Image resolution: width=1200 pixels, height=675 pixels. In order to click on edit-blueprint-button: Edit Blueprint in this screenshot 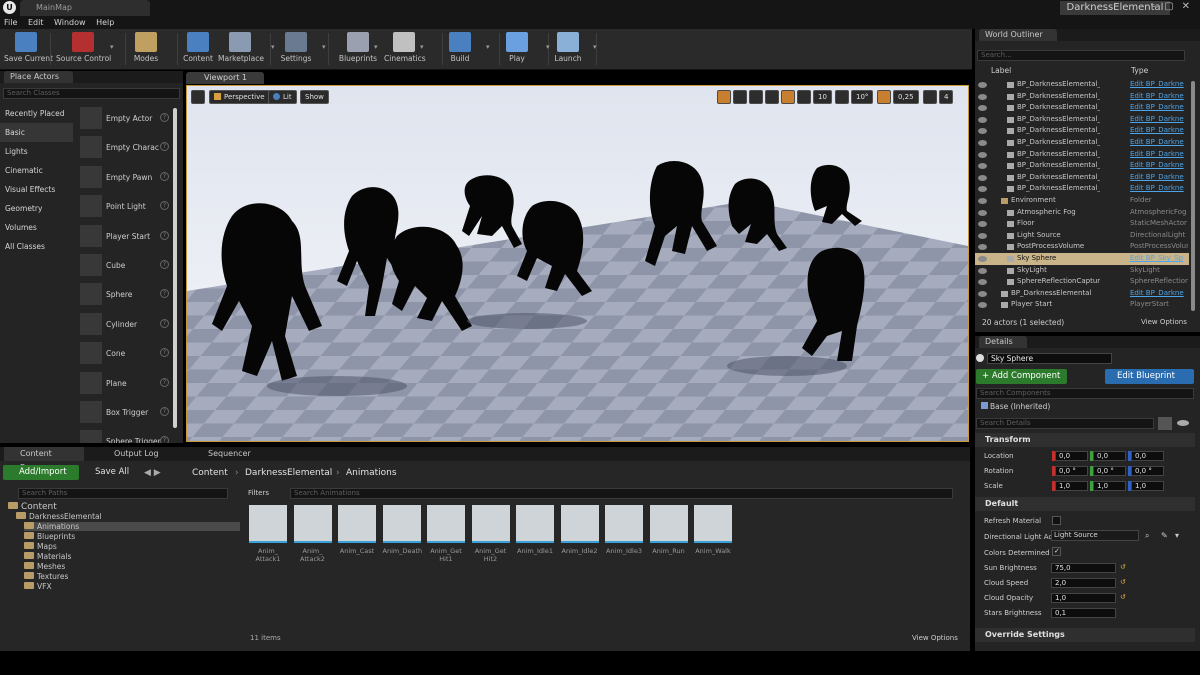, I will do `click(1149, 376)`.